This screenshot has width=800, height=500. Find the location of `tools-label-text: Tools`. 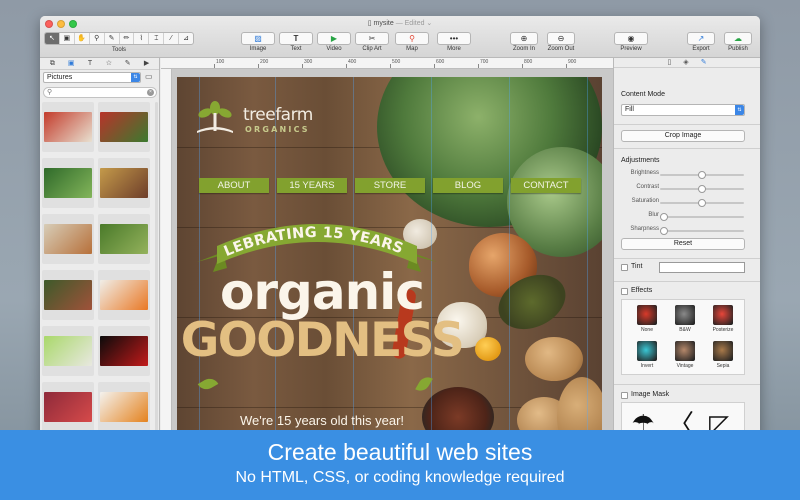

tools-label-text: Tools is located at coordinates (118, 50).